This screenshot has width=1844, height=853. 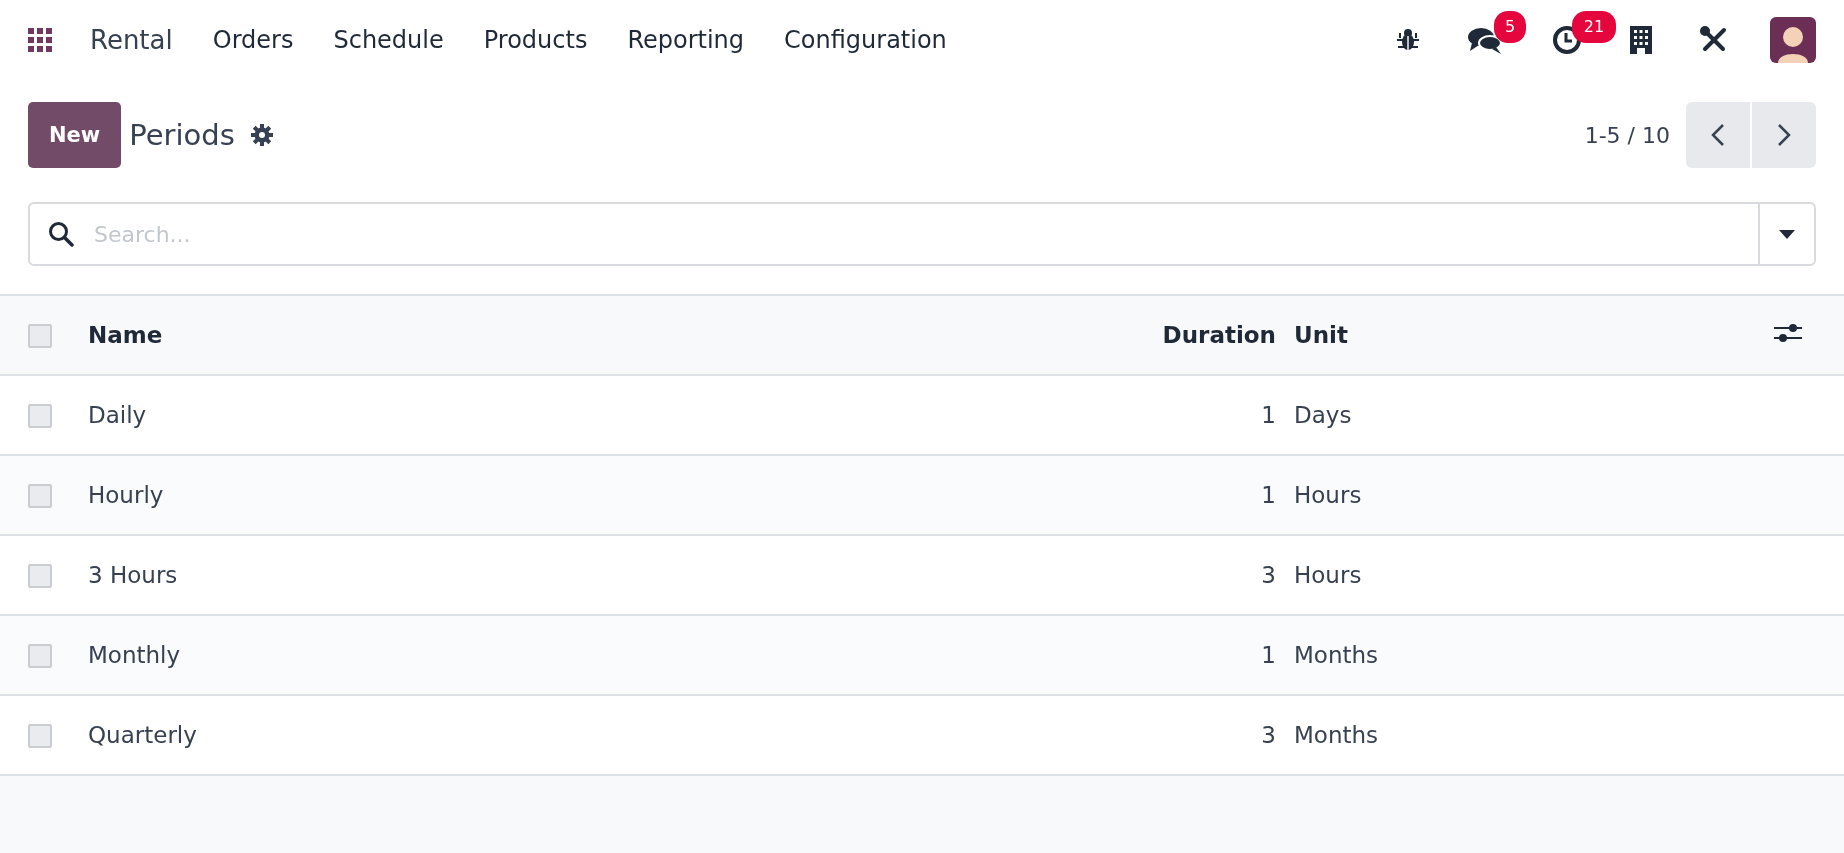 What do you see at coordinates (142, 735) in the screenshot?
I see `table-cell: Quarterly` at bounding box center [142, 735].